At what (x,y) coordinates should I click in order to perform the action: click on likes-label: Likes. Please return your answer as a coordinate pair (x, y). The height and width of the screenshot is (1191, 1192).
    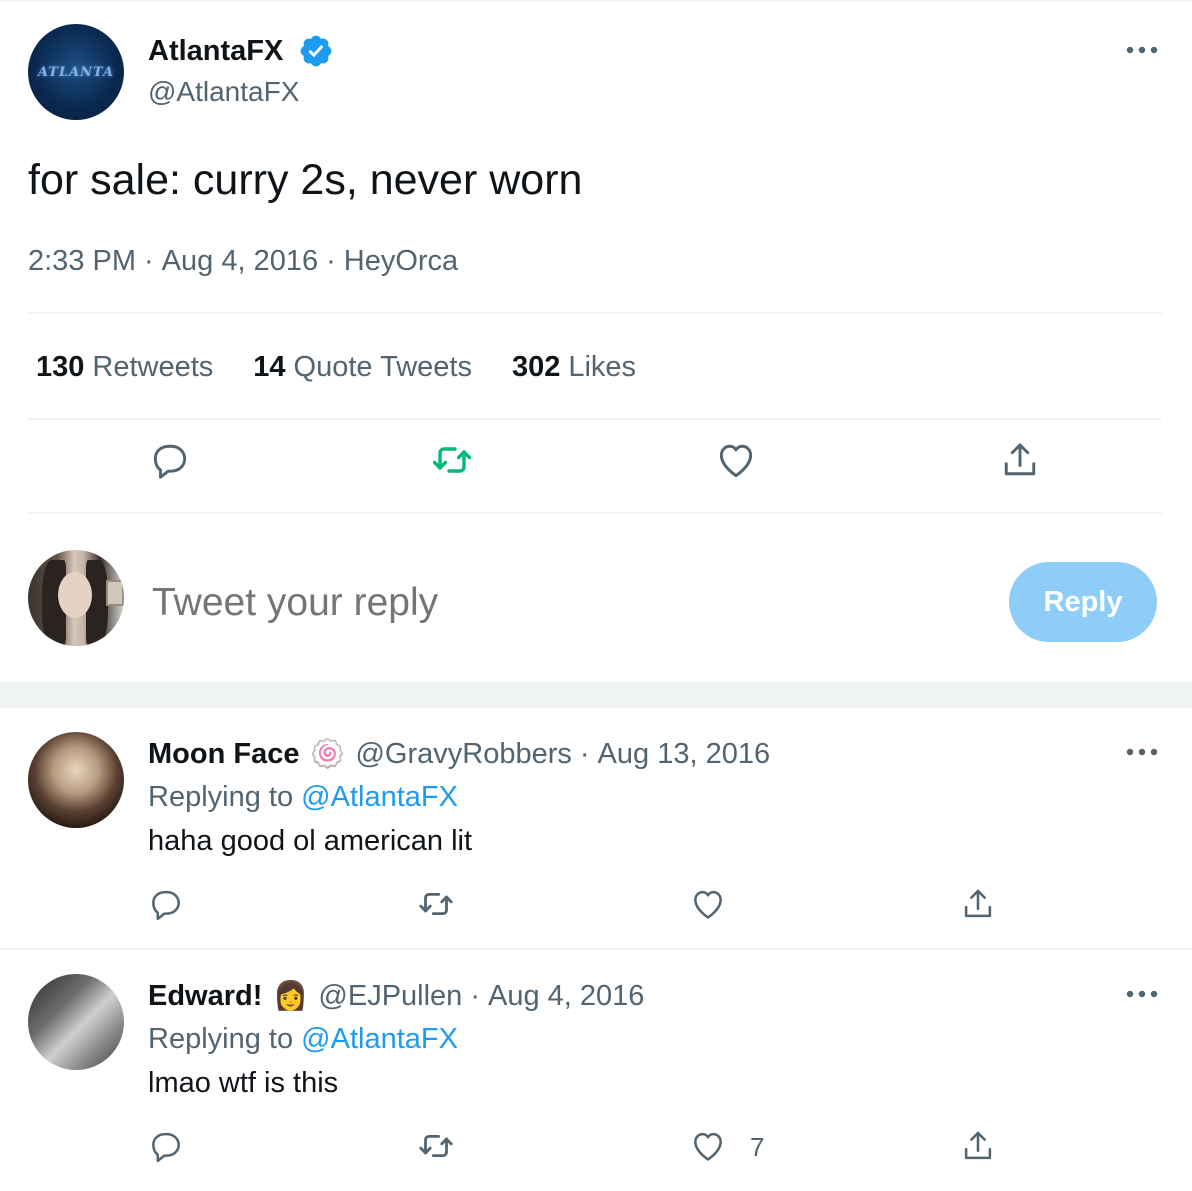
    Looking at the image, I should click on (602, 367).